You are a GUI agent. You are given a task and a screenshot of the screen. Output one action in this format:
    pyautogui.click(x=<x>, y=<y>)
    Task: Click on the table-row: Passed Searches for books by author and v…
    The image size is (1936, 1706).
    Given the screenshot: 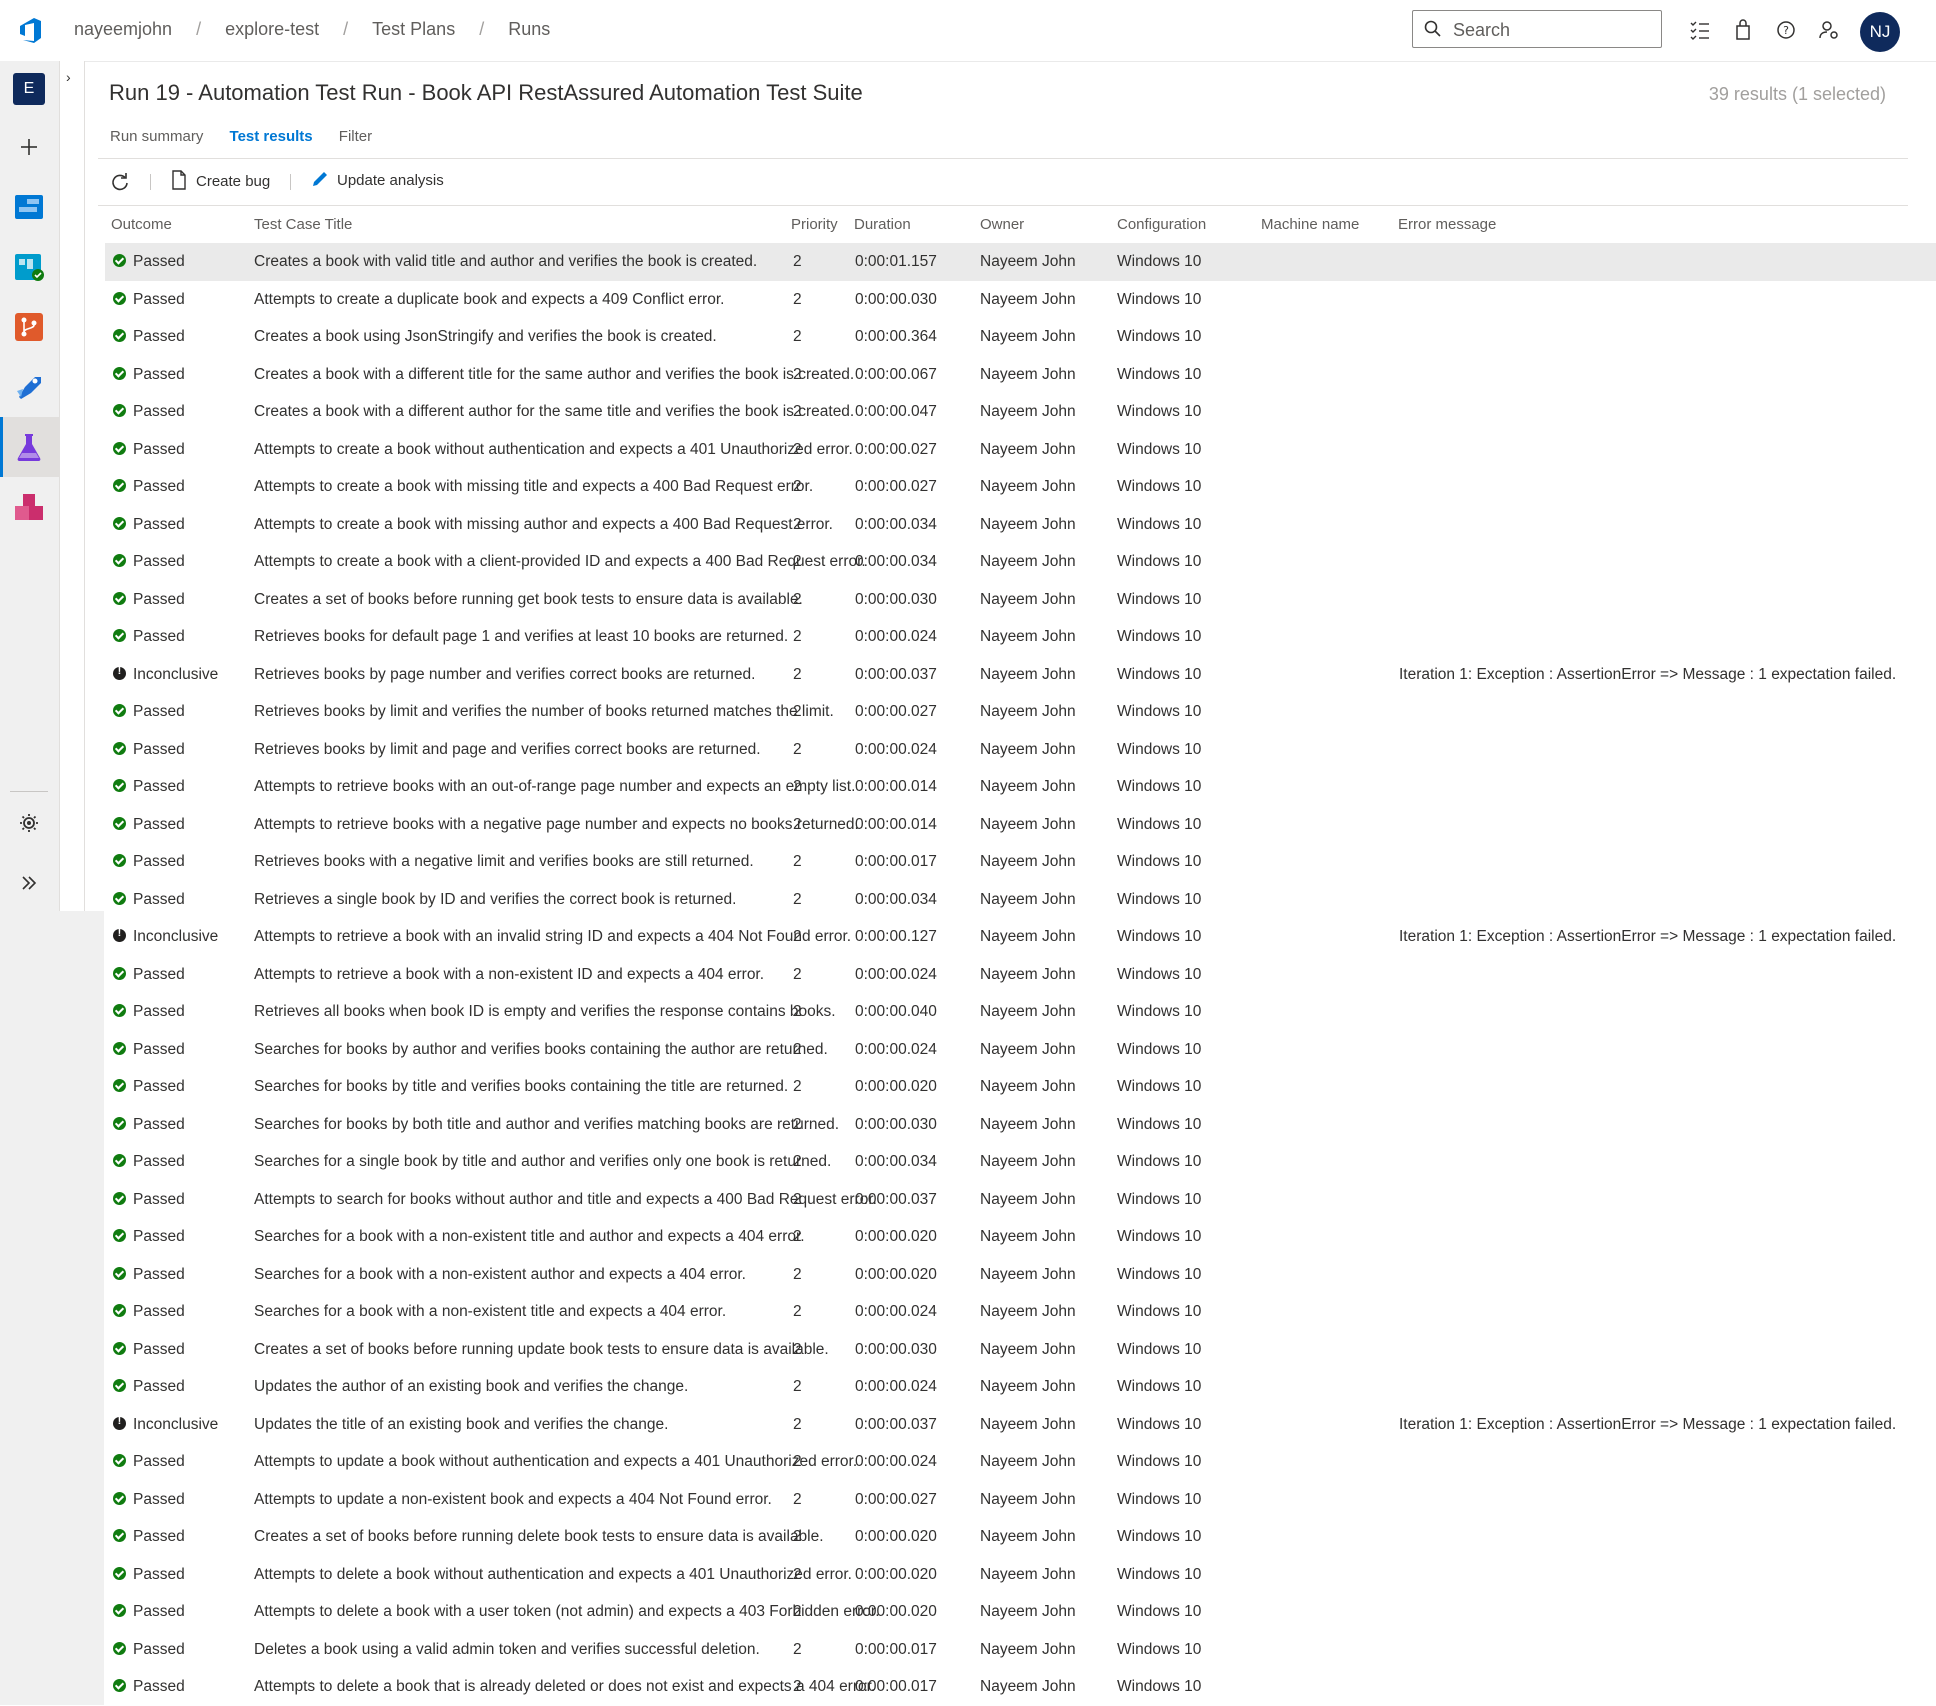 What is the action you would take?
    pyautogui.click(x=1020, y=1050)
    